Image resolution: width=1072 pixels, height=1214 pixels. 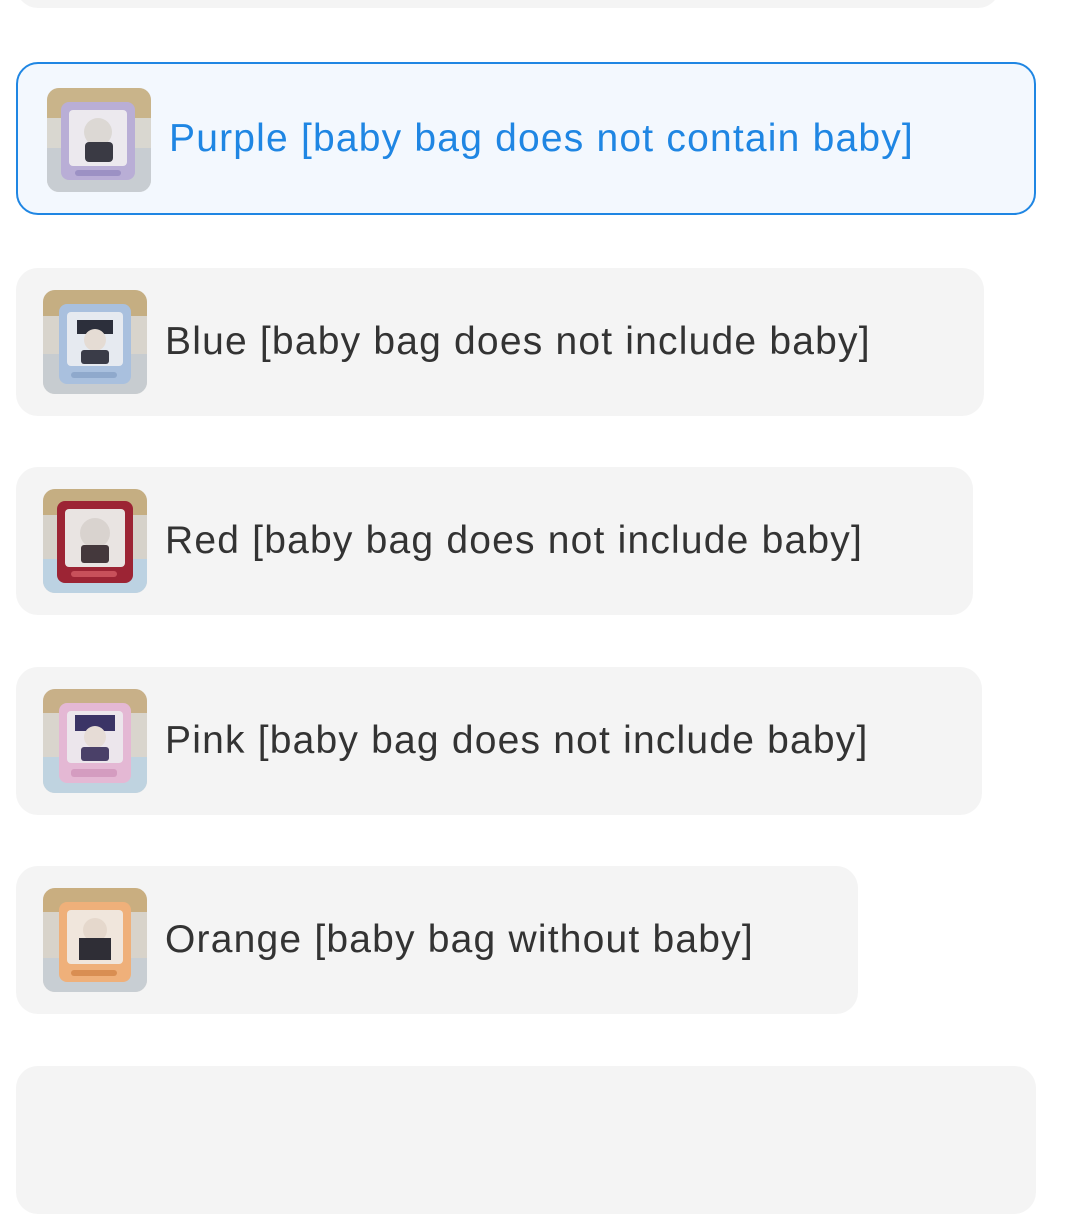 I want to click on option-red: Red [baby bag does not include baby], so click(x=494, y=541).